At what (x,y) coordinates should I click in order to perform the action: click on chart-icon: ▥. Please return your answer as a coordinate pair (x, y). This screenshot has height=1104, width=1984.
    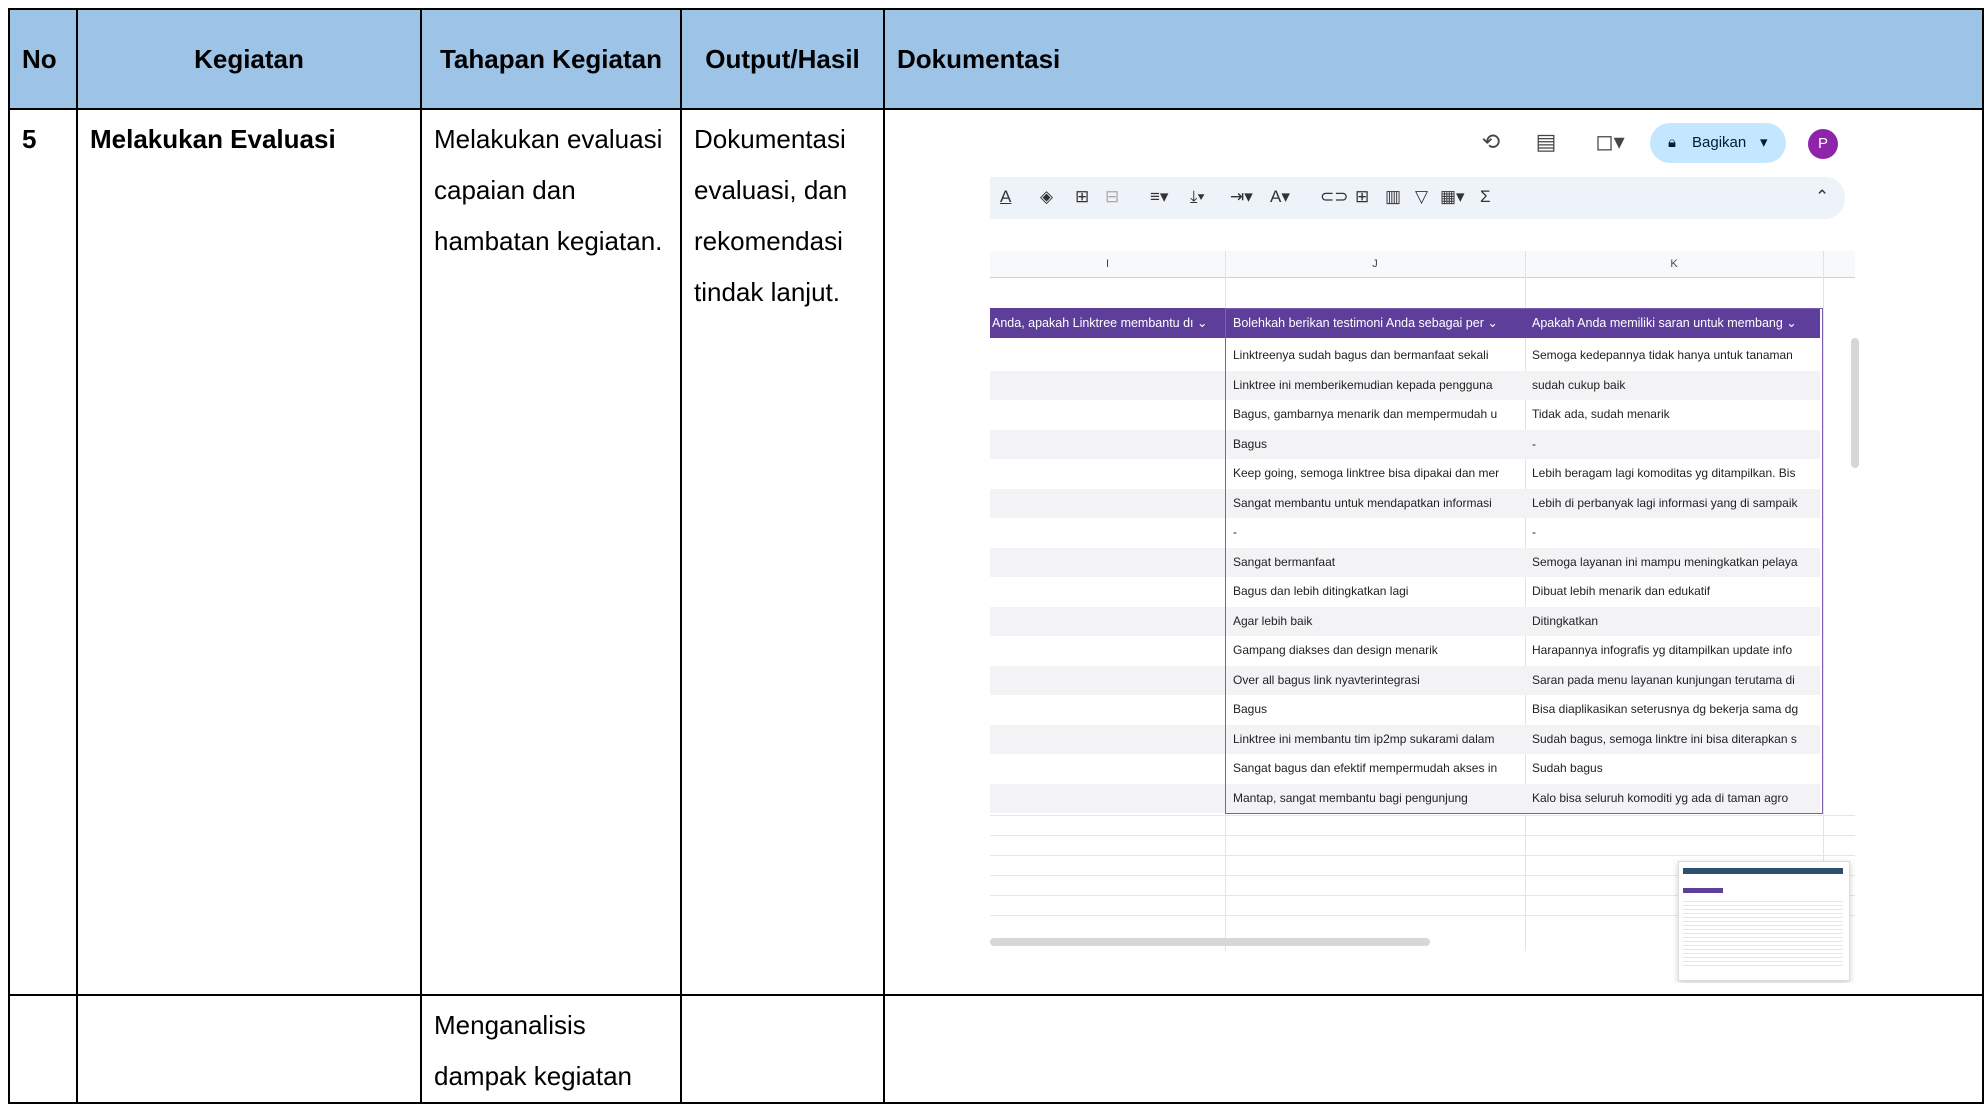
    Looking at the image, I should click on (1393, 197).